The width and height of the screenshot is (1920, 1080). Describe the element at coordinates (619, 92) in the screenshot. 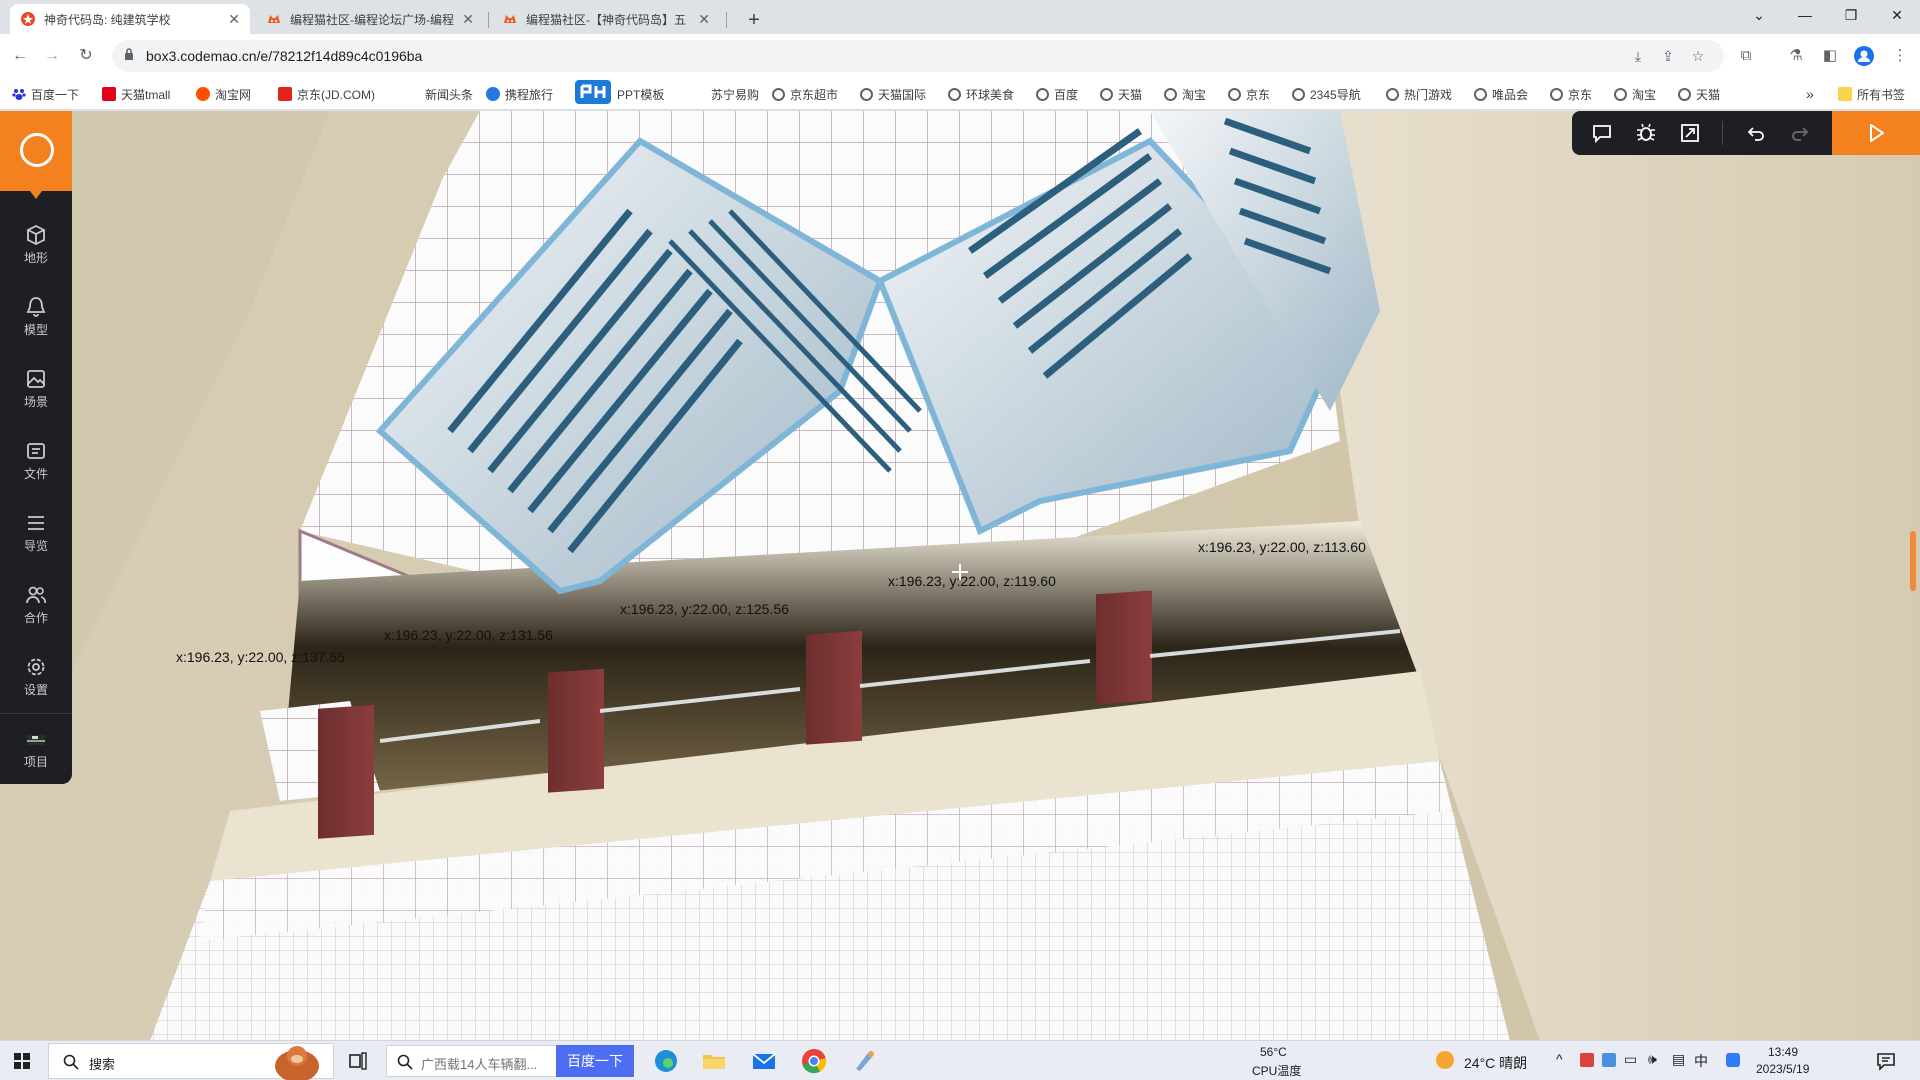

I see `bookmark-item: PPT模板` at that location.